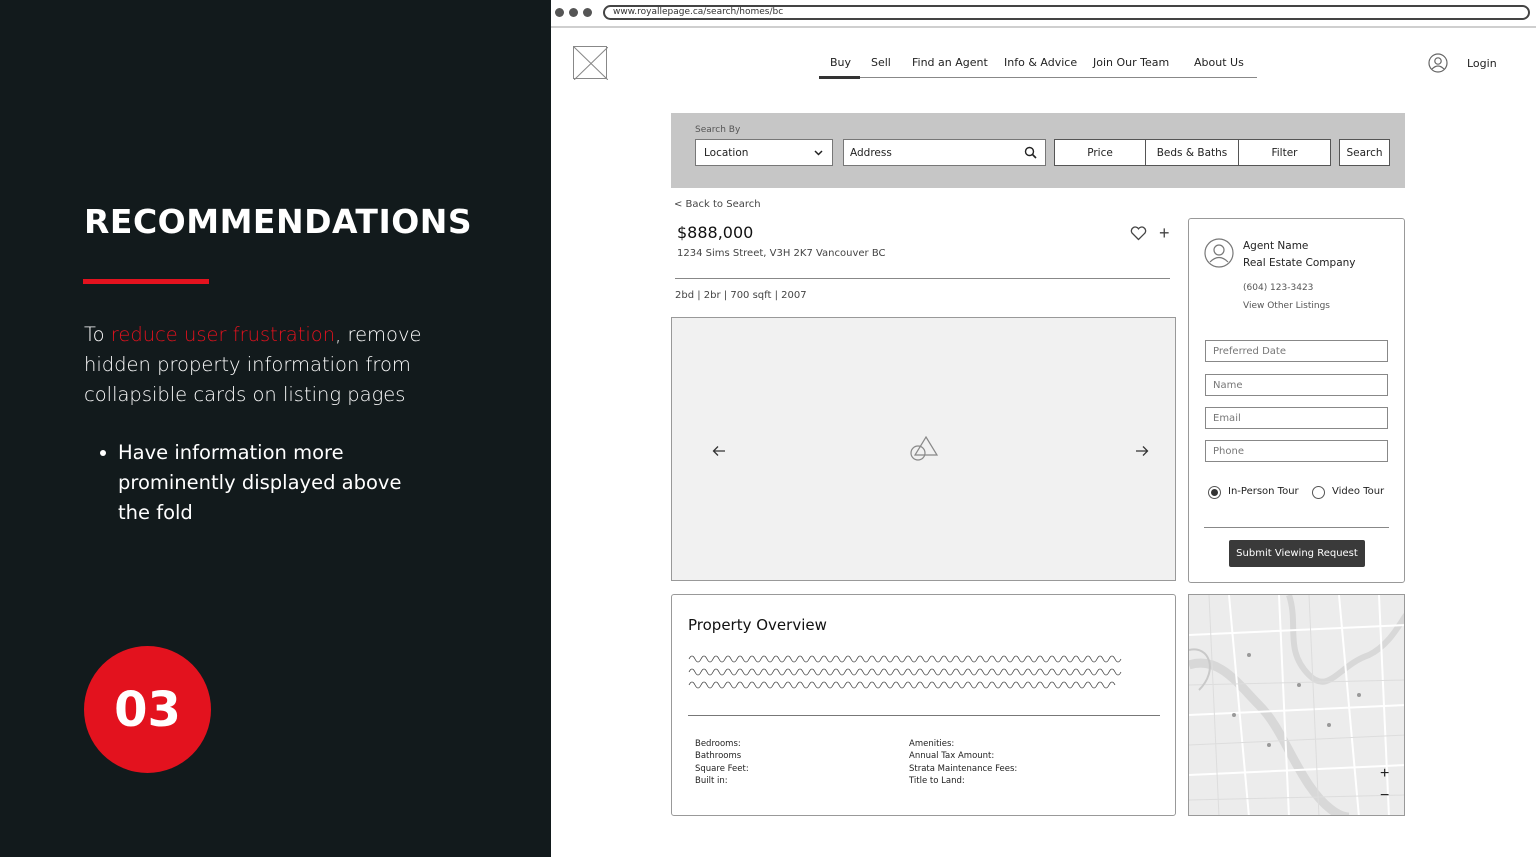 This screenshot has height=857, width=1536. I want to click on agent-name: Agent Name, so click(1276, 246).